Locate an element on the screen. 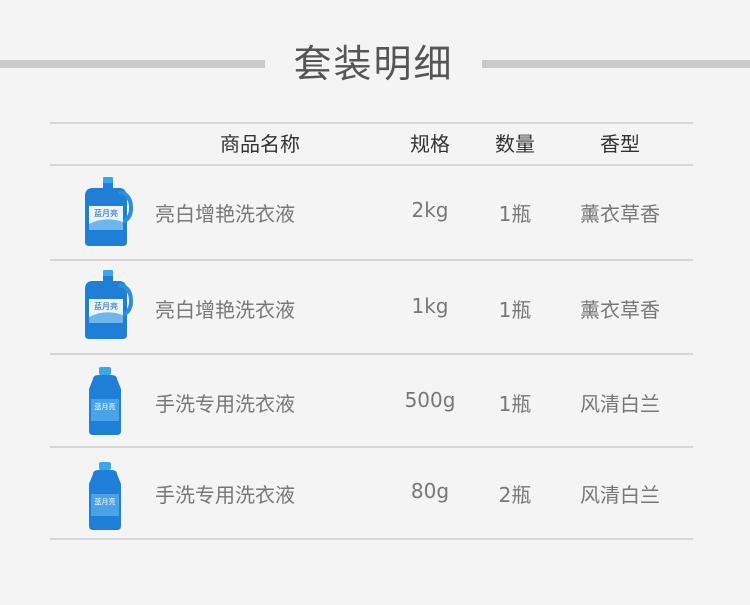 The image size is (750, 605). header-spec: 规格 is located at coordinates (430, 144).